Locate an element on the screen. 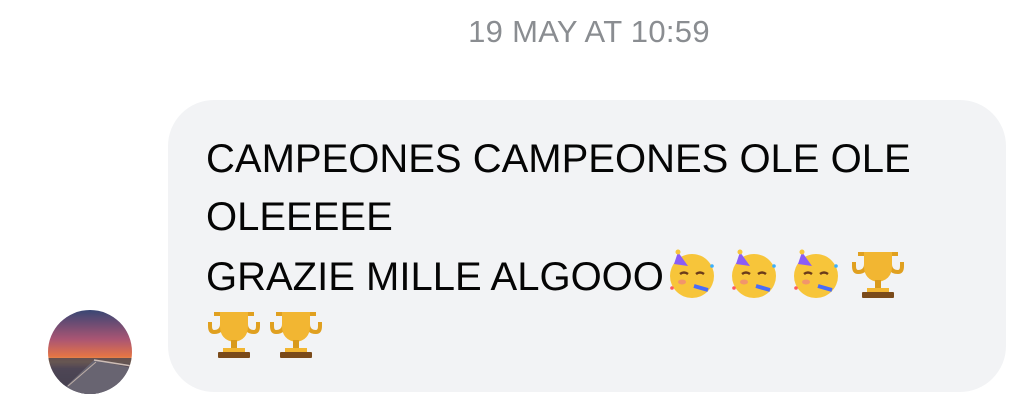  message-timestamp: 19 MAY AT 10:59 is located at coordinates (589, 31).